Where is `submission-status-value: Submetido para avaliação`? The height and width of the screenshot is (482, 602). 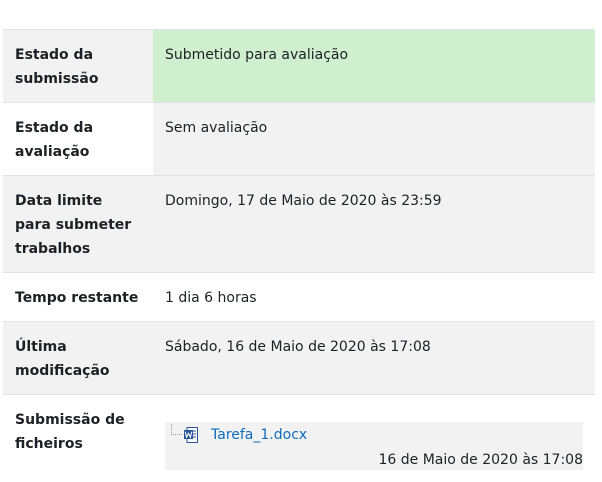 submission-status-value: Submetido para avaliação is located at coordinates (374, 66).